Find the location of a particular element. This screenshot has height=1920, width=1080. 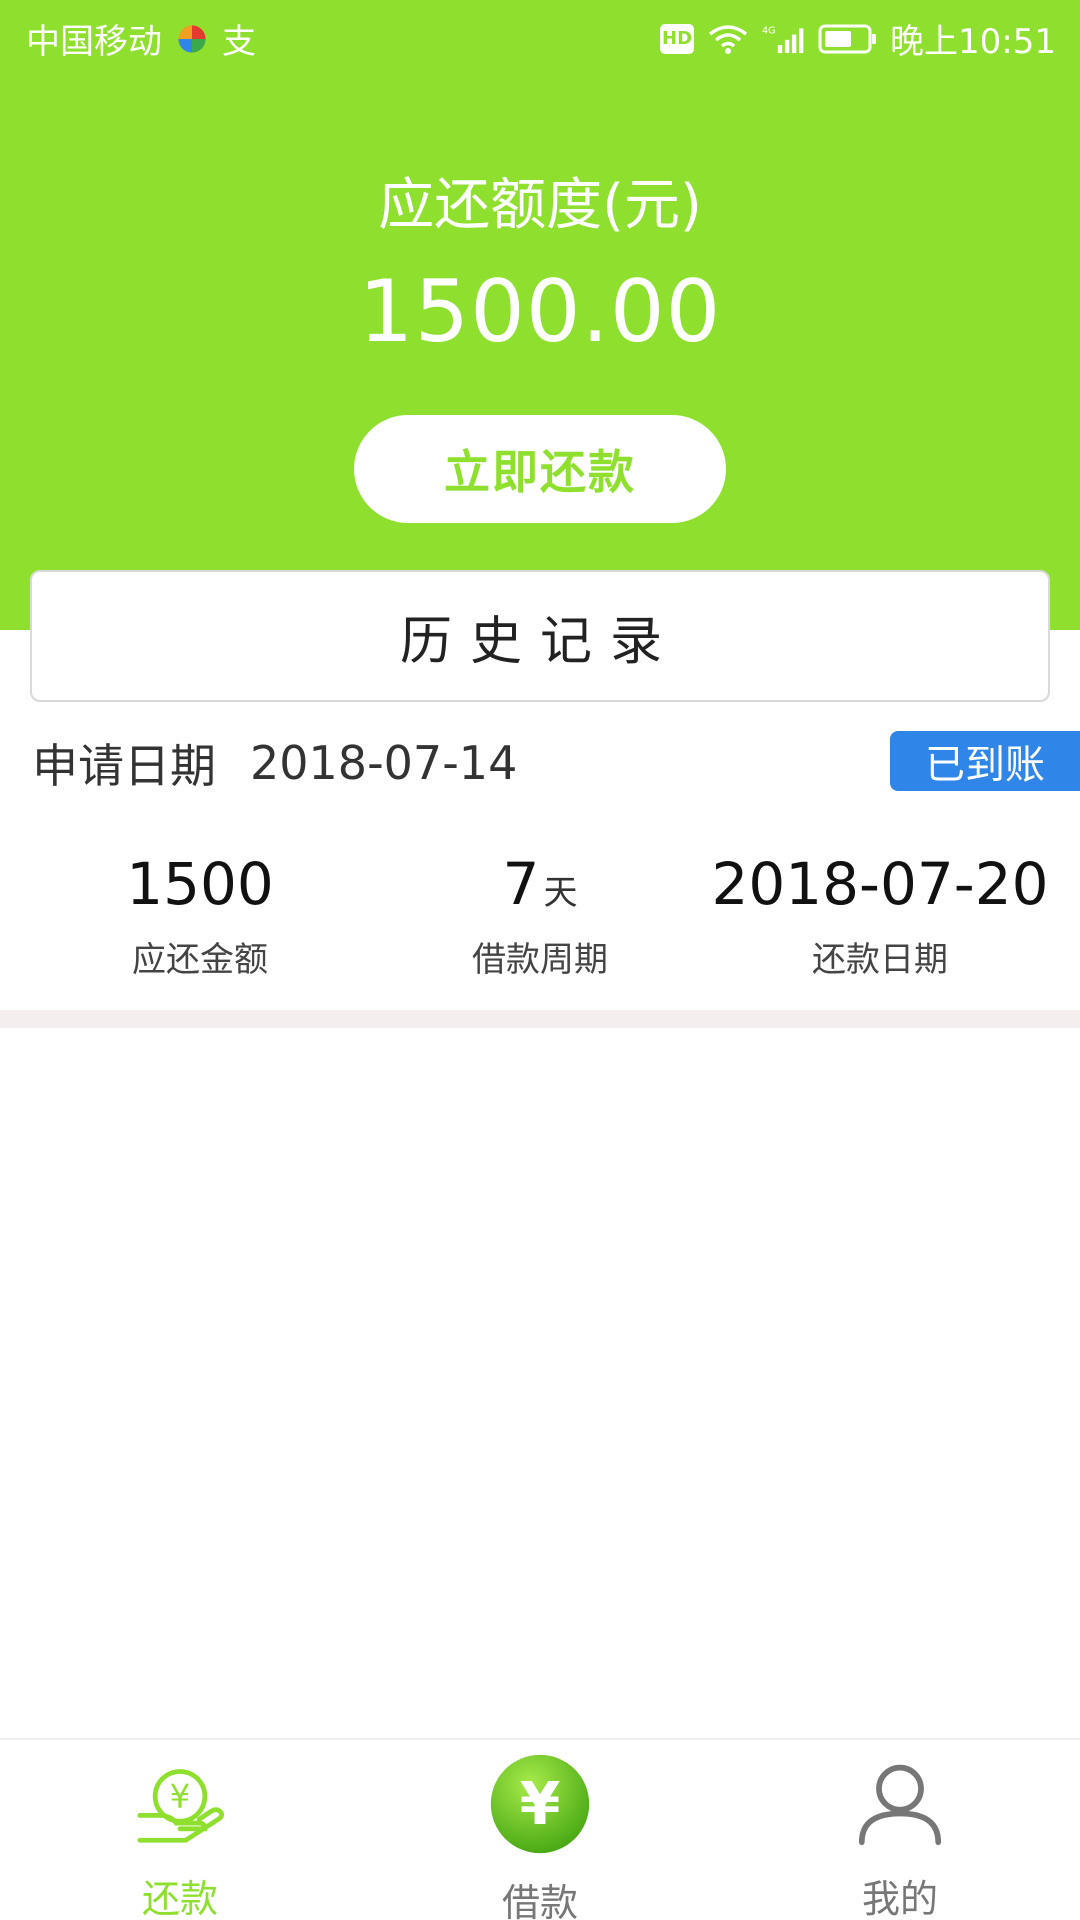

stat-period-unit: 天 is located at coordinates (560, 893).